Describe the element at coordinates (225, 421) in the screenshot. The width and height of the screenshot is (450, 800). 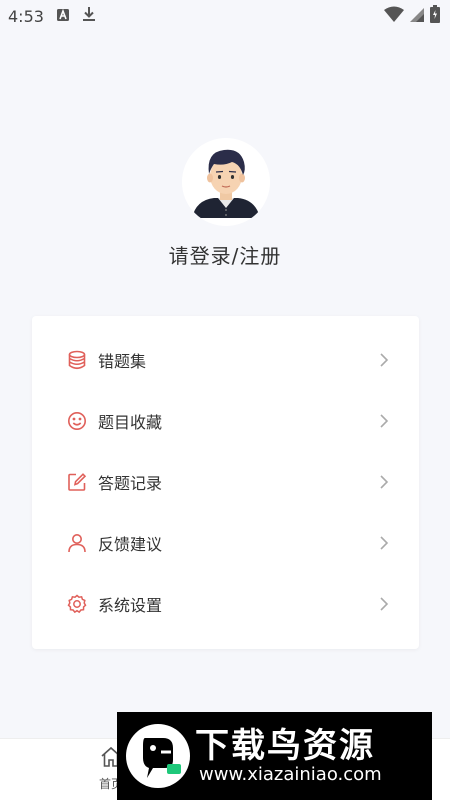
I see `menu-item-favorites: 题目收藏` at that location.